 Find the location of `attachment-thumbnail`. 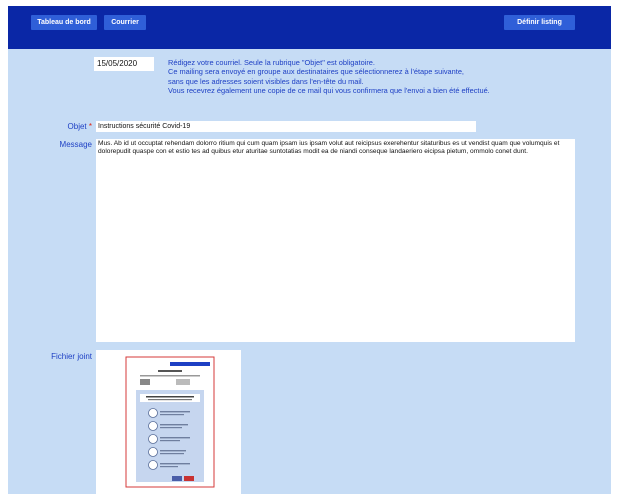

attachment-thumbnail is located at coordinates (168, 422).